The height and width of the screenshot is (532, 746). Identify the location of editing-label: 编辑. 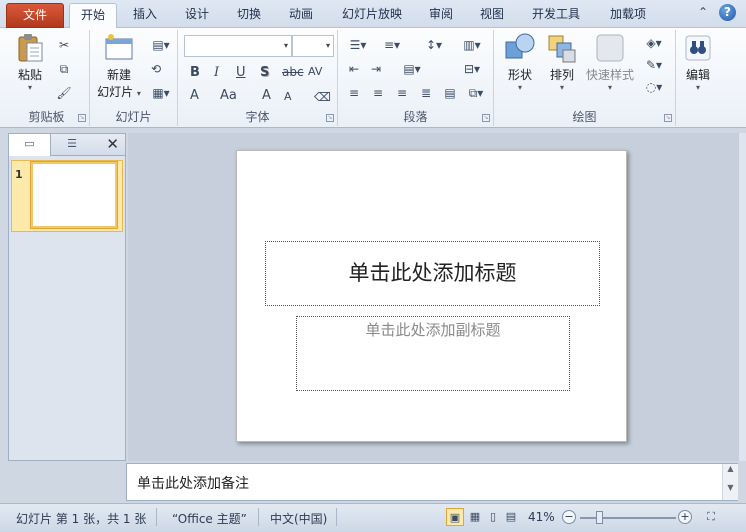
(697, 75).